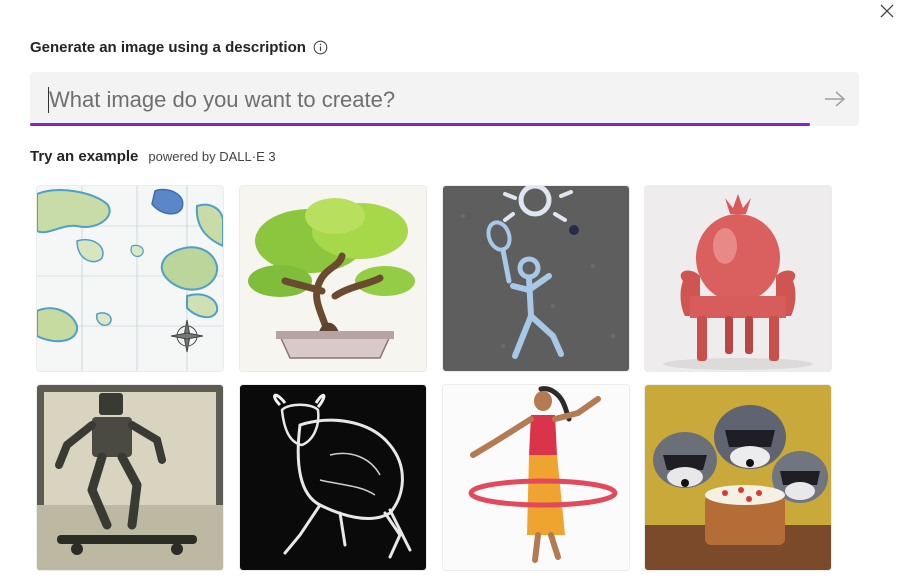 This screenshot has width=913, height=585. I want to click on example-raccoon-cake, so click(738, 477).